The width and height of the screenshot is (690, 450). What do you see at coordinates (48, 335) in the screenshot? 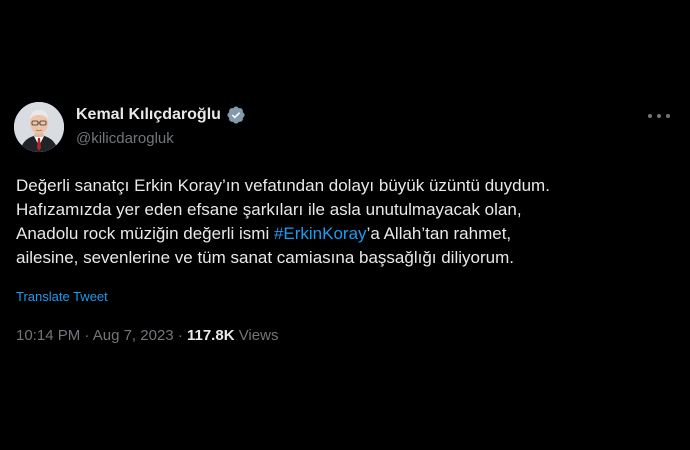
I see `tweet-time: 10:14 PM` at bounding box center [48, 335].